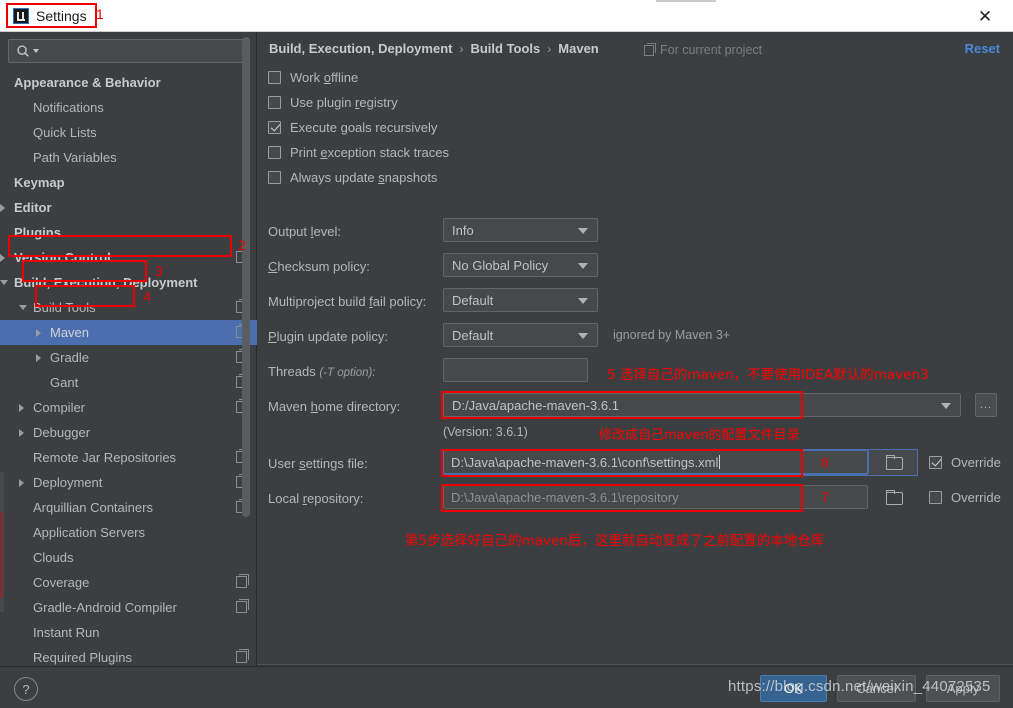  Describe the element at coordinates (982, 48) in the screenshot. I see `reset-link: Reset` at that location.